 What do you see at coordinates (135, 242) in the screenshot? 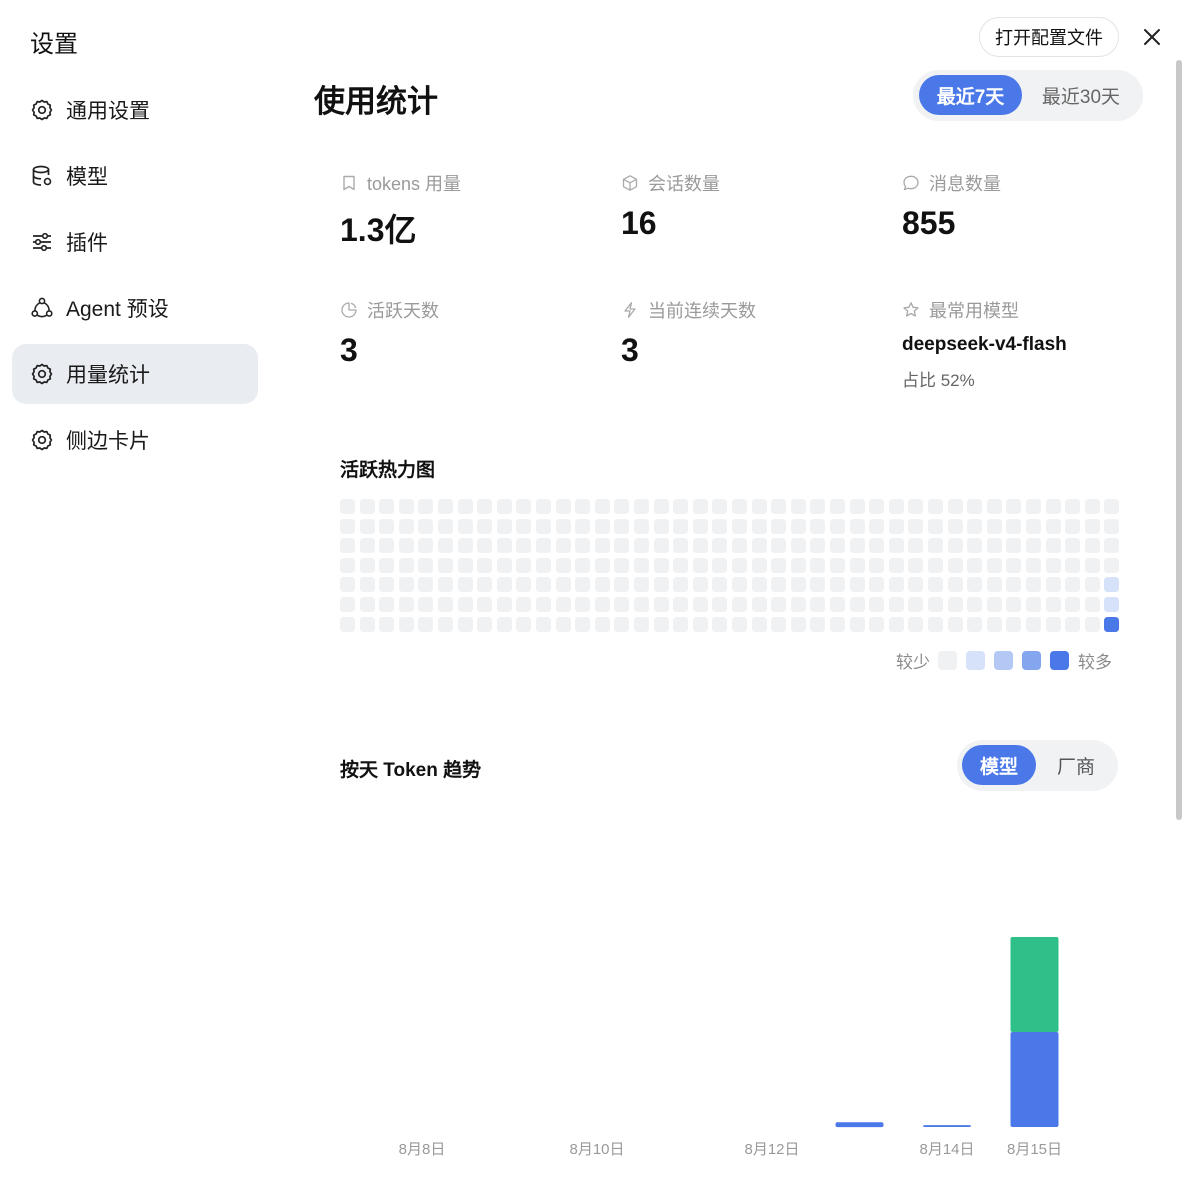
I see `sidebar-item-plugins: 插件` at bounding box center [135, 242].